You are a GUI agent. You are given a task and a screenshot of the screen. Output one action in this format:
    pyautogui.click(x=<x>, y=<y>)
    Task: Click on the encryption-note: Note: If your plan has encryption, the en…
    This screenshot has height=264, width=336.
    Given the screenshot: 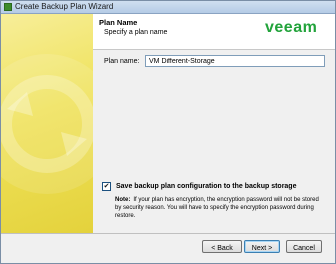 What is the action you would take?
    pyautogui.click(x=217, y=208)
    